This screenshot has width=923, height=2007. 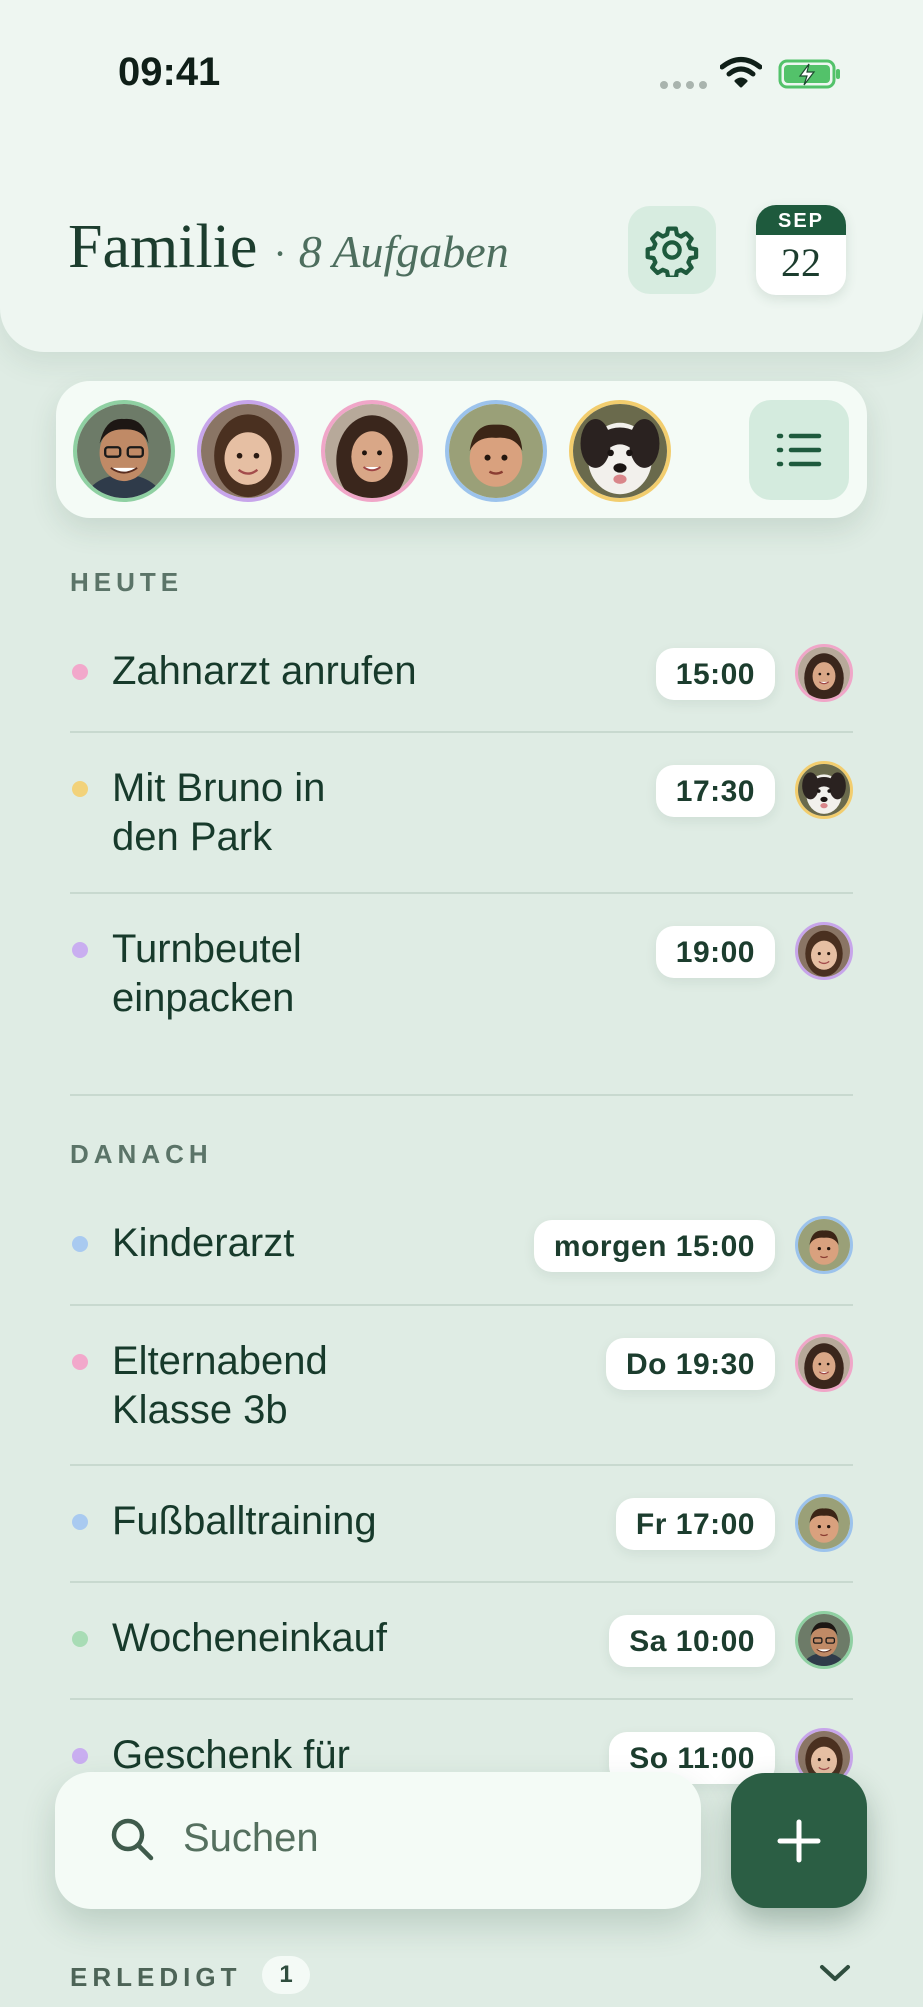 What do you see at coordinates (461, 1536) in the screenshot?
I see `task-item: Fußballtraining Fr 17:00` at bounding box center [461, 1536].